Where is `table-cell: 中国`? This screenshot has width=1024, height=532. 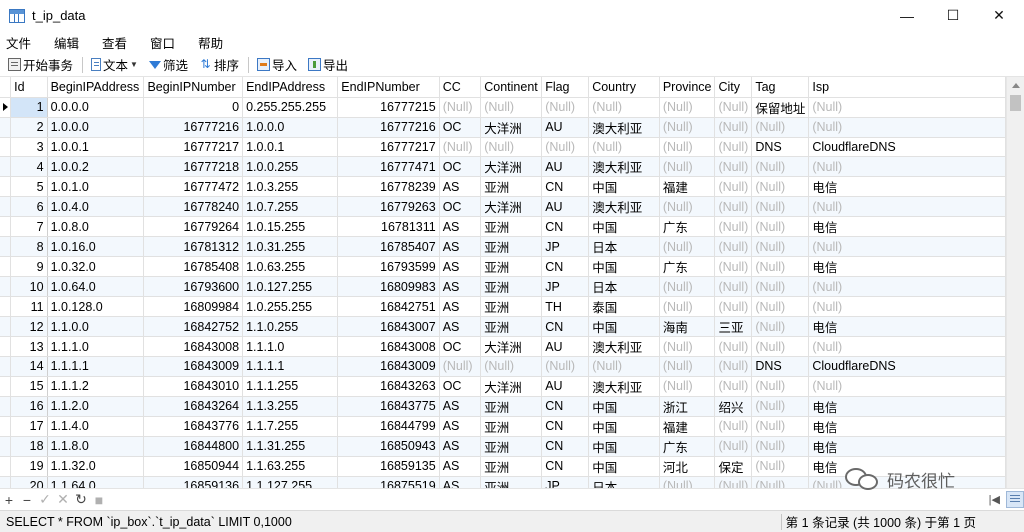 table-cell: 中国 is located at coordinates (624, 327).